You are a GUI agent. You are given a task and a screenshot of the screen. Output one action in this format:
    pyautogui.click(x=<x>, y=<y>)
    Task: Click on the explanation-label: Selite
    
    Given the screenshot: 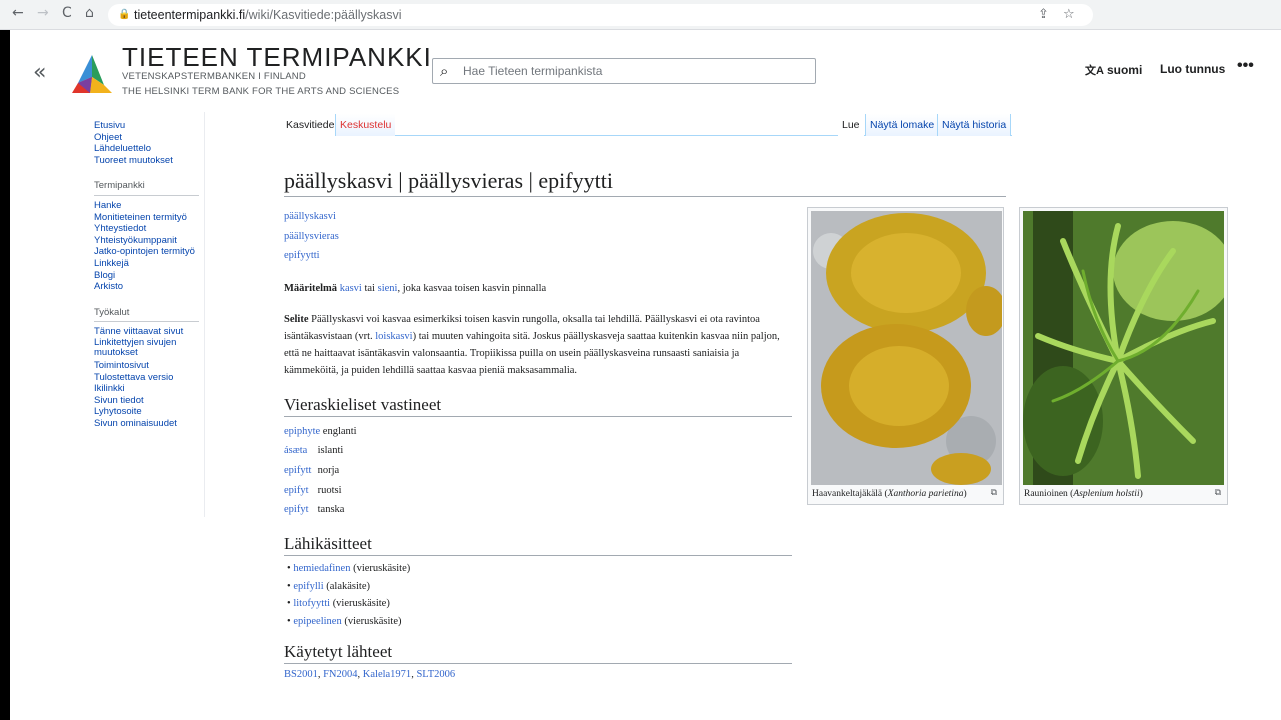 What is the action you would take?
    pyautogui.click(x=296, y=319)
    